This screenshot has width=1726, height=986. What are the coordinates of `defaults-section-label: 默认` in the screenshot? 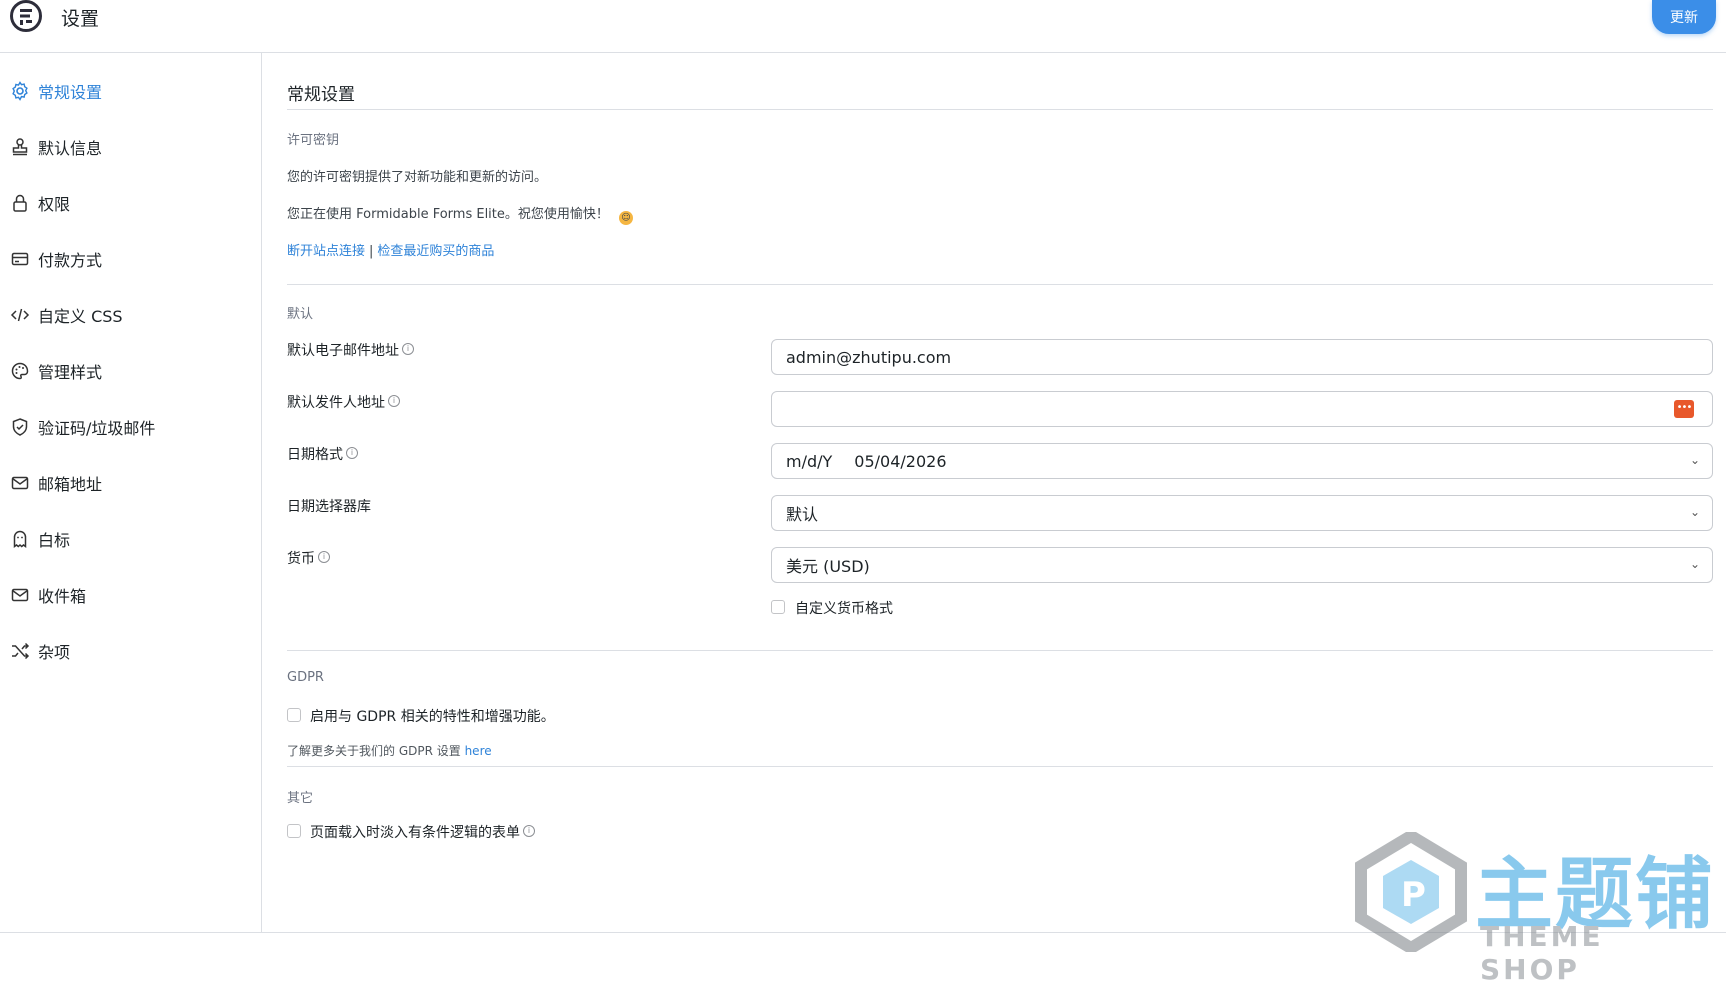 It's located at (300, 314).